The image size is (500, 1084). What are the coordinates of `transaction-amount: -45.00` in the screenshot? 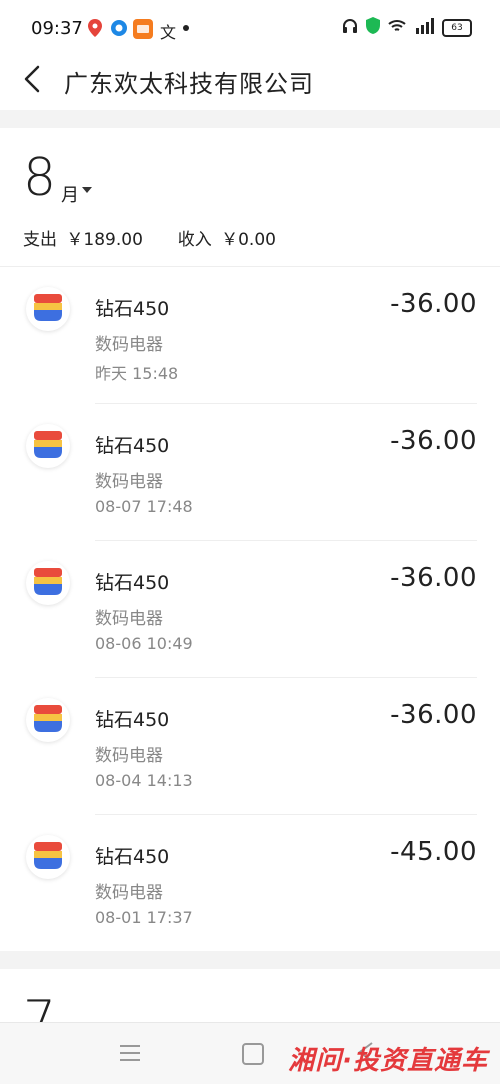 It's located at (433, 852).